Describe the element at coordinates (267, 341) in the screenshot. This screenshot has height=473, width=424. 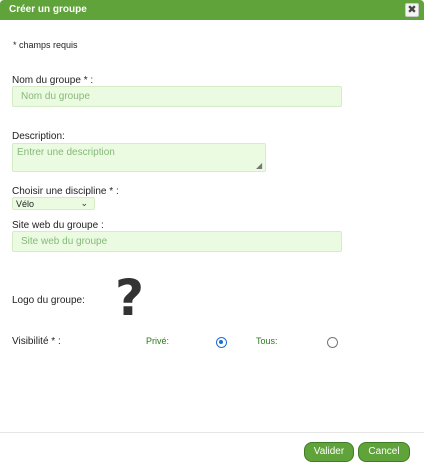
I see `visibility-all-label: Tous:` at that location.